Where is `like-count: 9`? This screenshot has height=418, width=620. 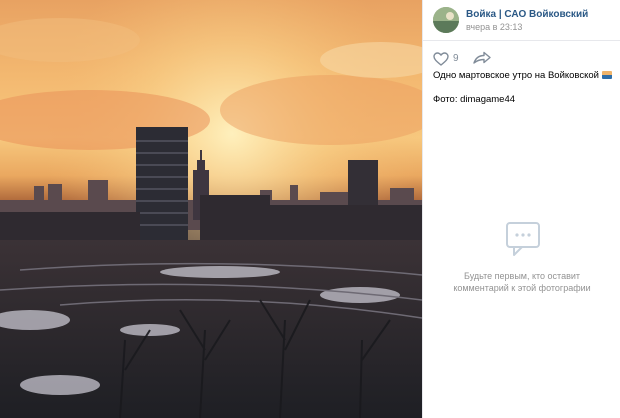
like-count: 9 is located at coordinates (456, 58).